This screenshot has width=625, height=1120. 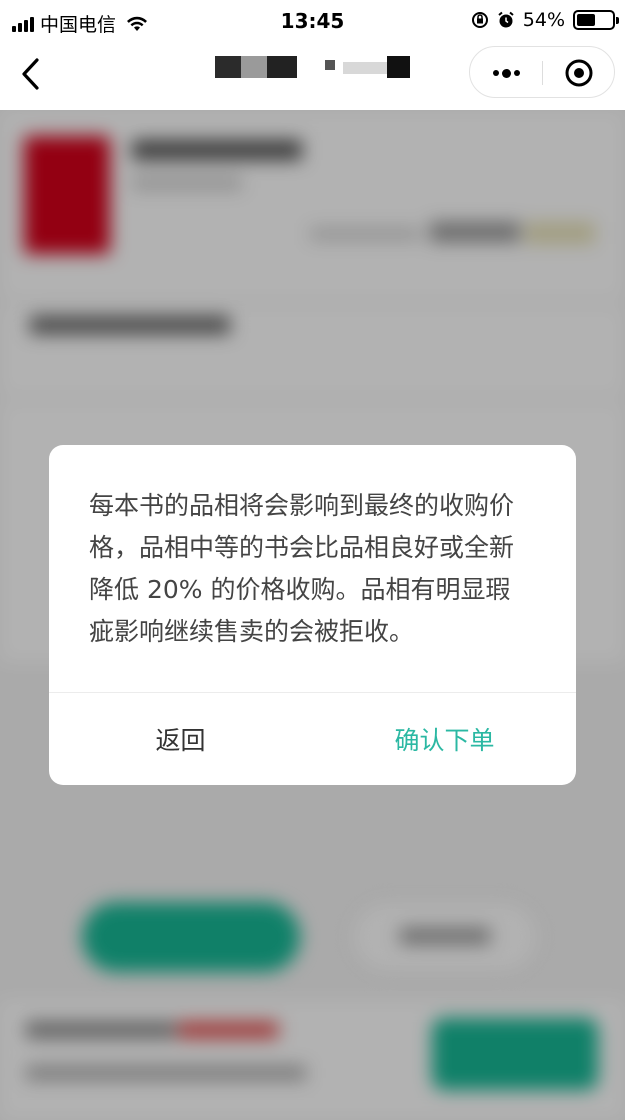 I want to click on battery-percent: 54%, so click(x=543, y=20).